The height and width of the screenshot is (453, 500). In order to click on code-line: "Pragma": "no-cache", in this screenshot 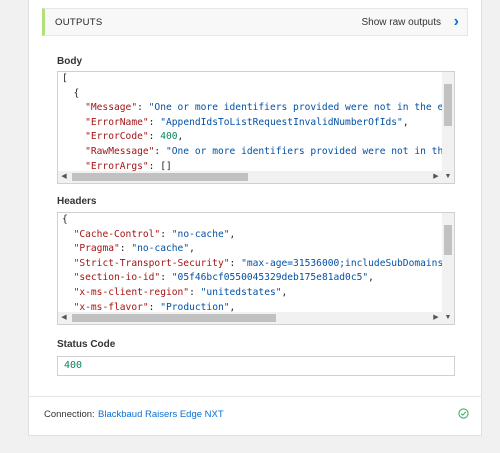, I will do `click(134, 249)`.